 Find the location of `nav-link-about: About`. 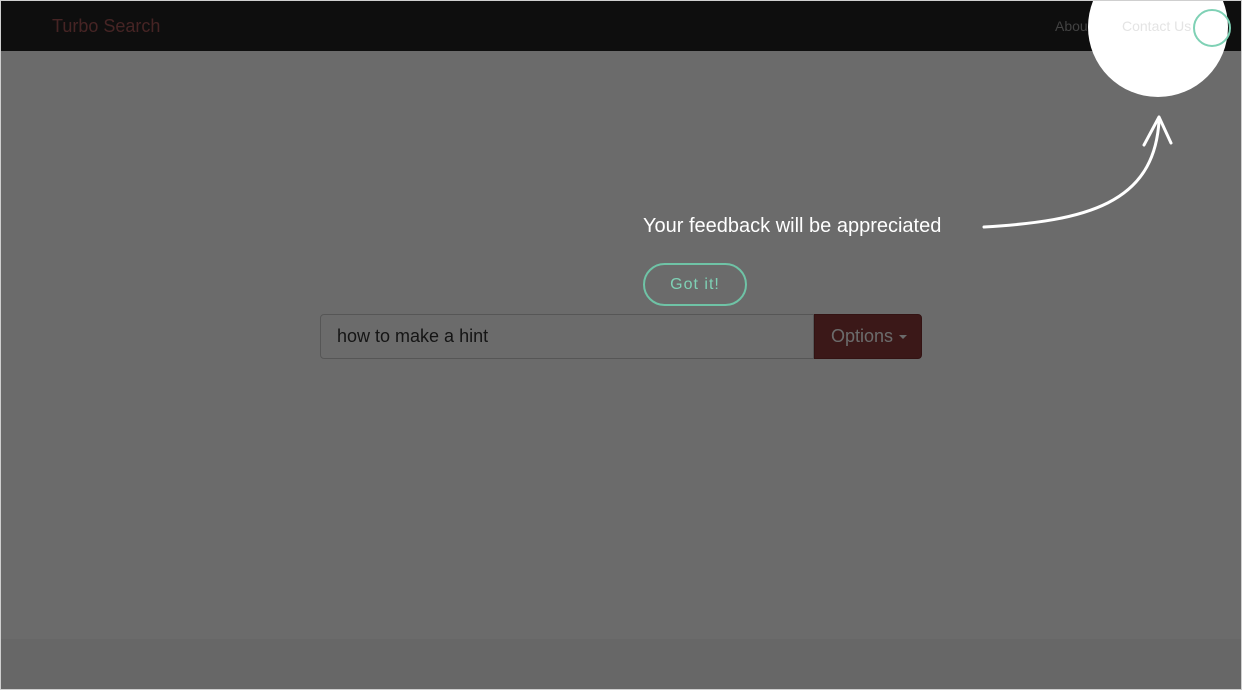

nav-link-about: About is located at coordinates (1073, 26).